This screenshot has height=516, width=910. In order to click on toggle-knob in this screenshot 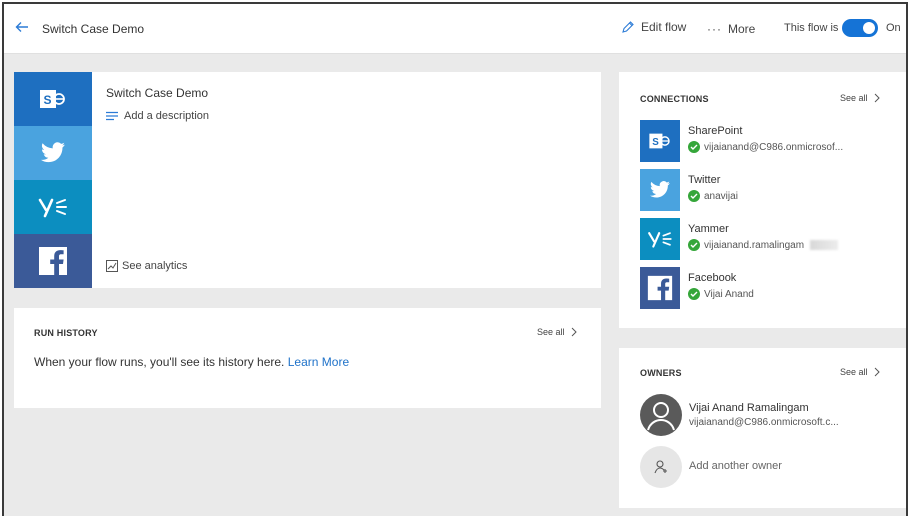, I will do `click(869, 28)`.